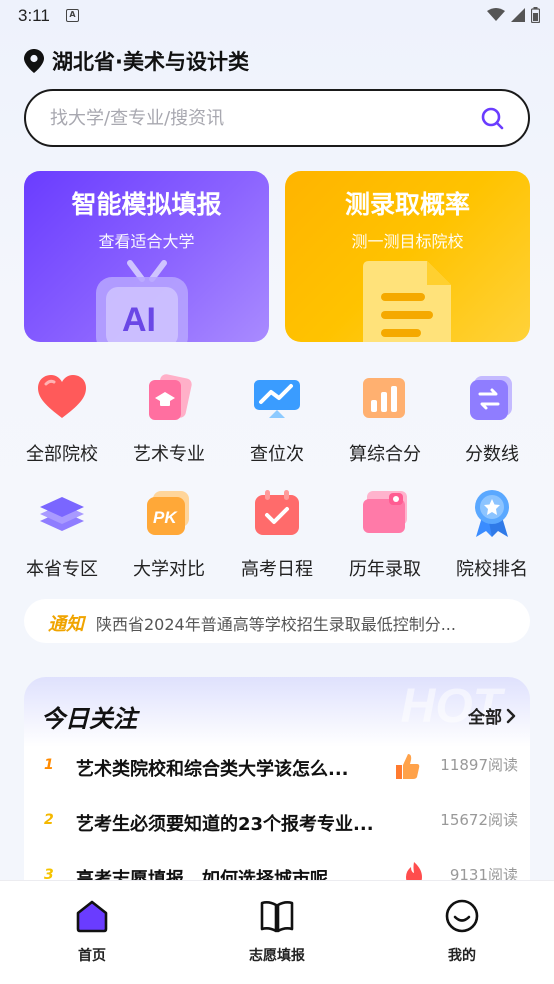 The height and width of the screenshot is (984, 554). Describe the element at coordinates (62, 419) in the screenshot. I see `grid-item-all-schools: 全部院校` at that location.